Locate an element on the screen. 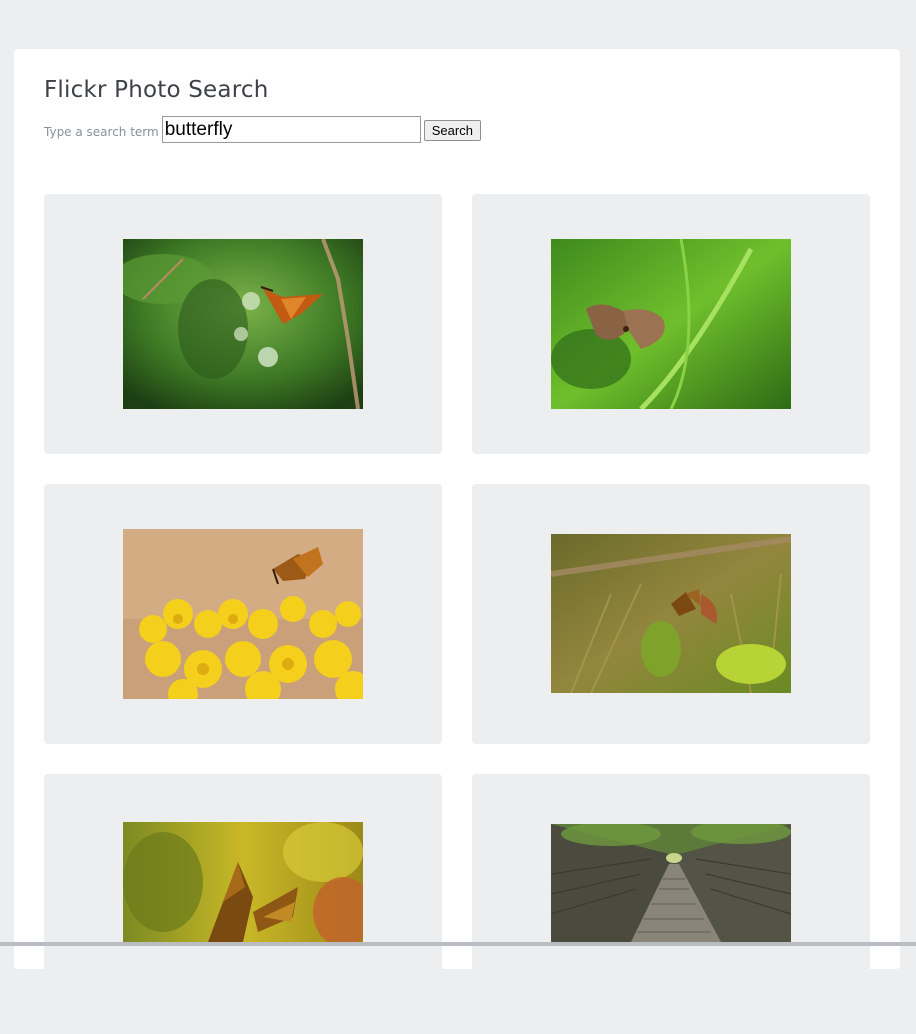 The image size is (916, 1034). tunnel-photo-image is located at coordinates (671, 883).